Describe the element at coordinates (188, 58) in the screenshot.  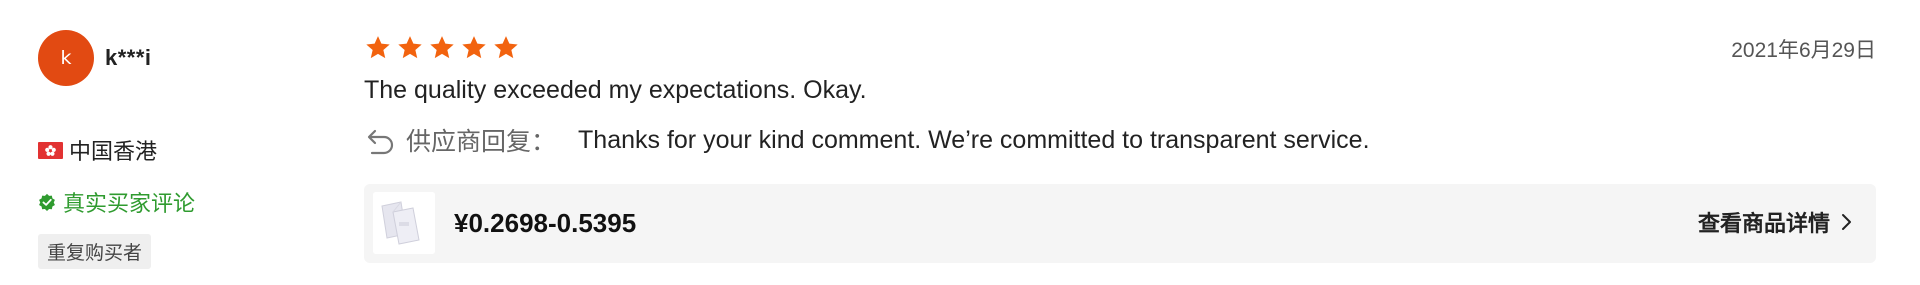
I see `reviewer-header: k k***i` at that location.